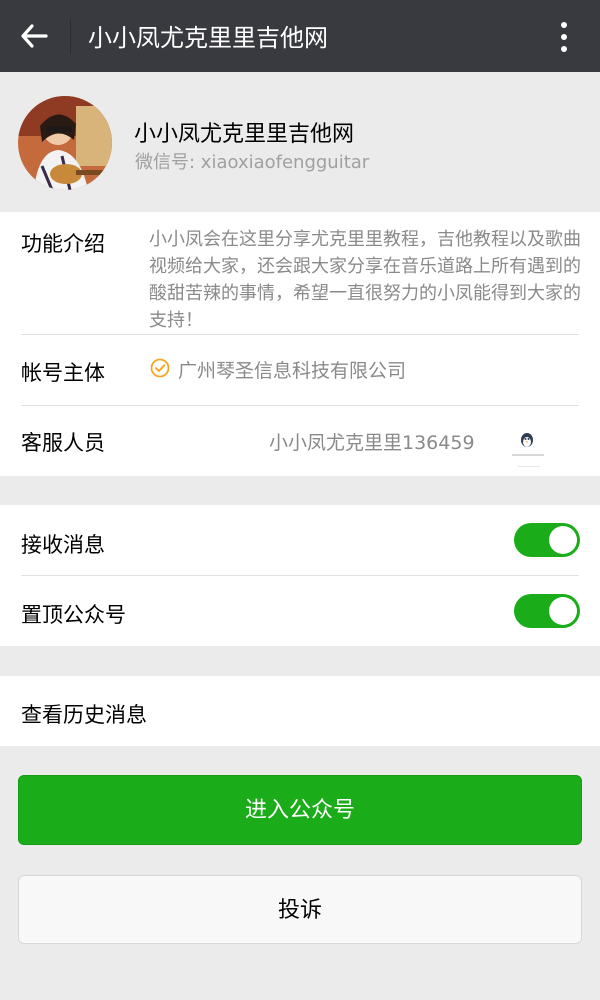  I want to click on top-bar: 小小凤尤克里里吉他网, so click(300, 36).